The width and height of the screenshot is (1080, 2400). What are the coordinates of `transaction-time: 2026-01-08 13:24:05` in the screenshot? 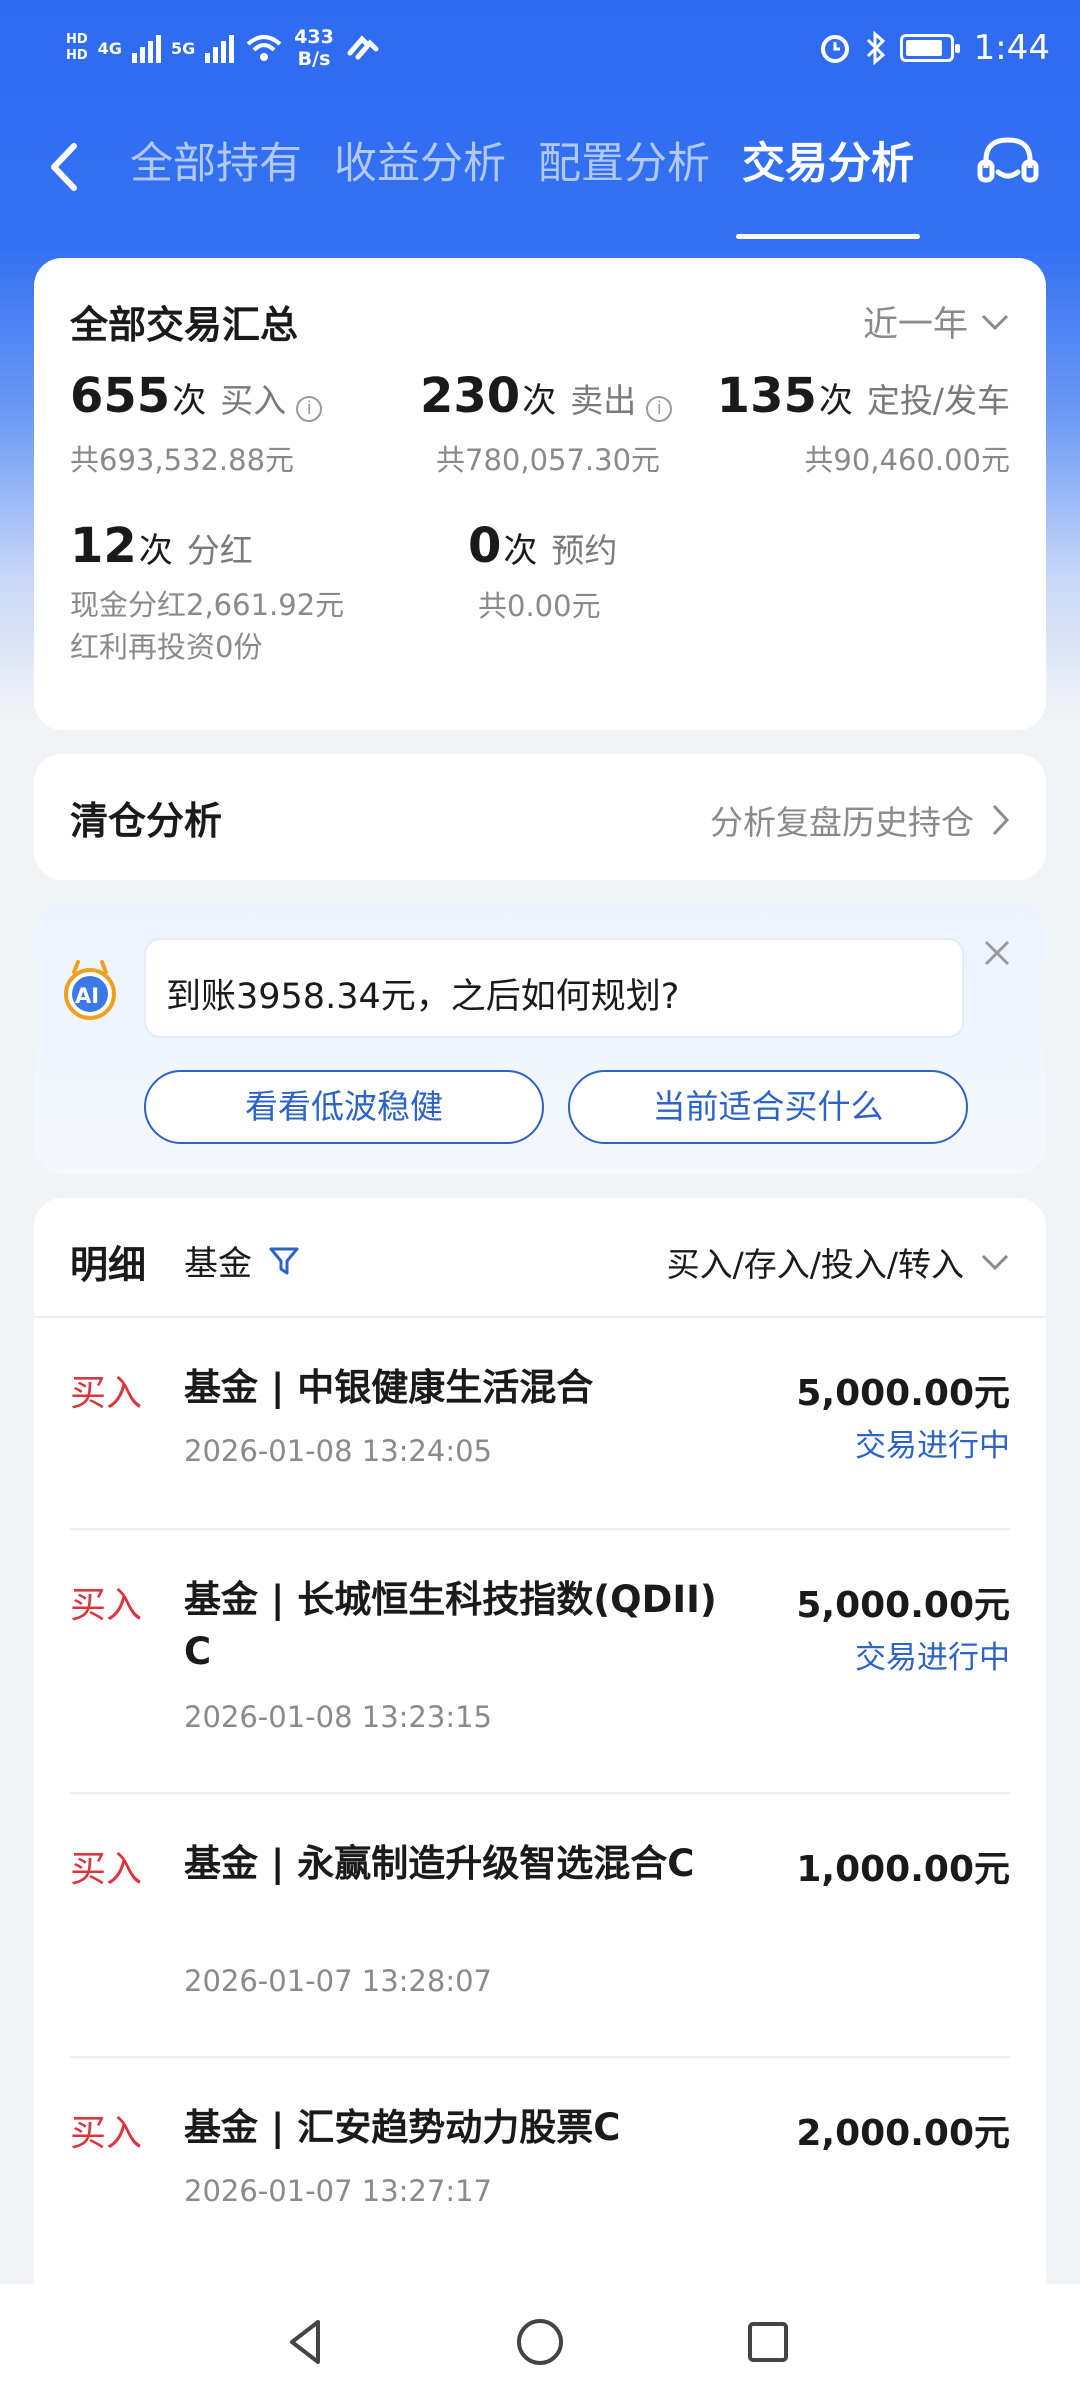 It's located at (338, 1451).